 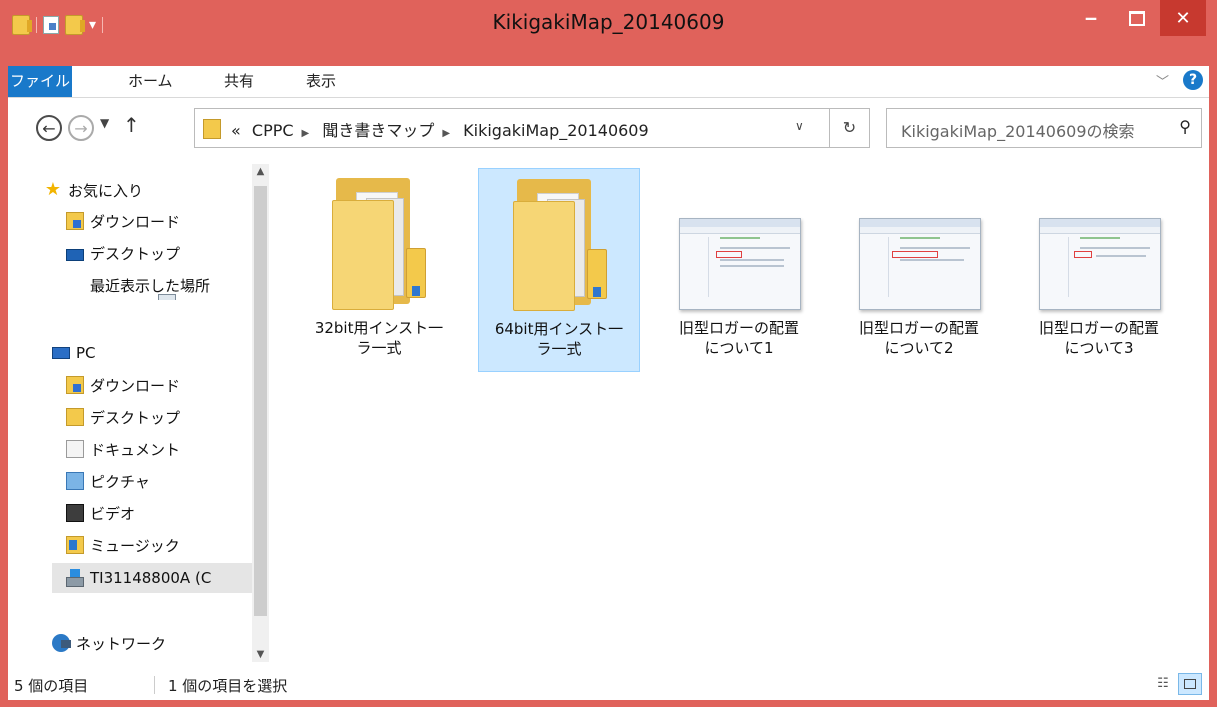 I want to click on nav-item-recent-places: 最近表示した場所, so click(x=155, y=285).